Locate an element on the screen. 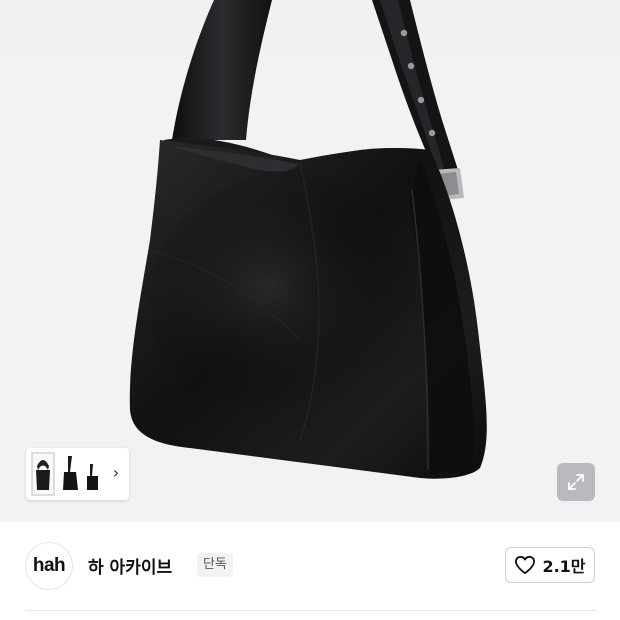 Image resolution: width=620 pixels, height=620 pixels. expand-button is located at coordinates (576, 482).